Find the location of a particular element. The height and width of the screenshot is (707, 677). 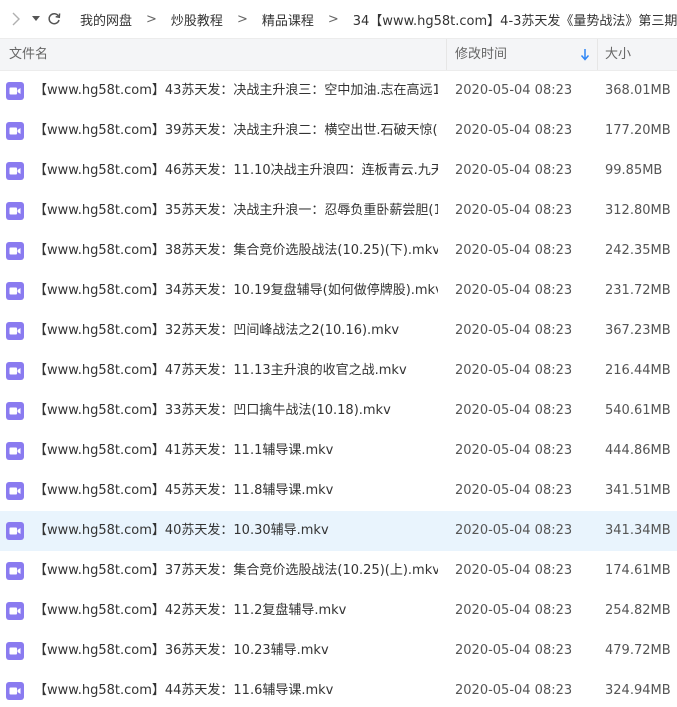

column-header-name: 文件名 is located at coordinates (28, 54).